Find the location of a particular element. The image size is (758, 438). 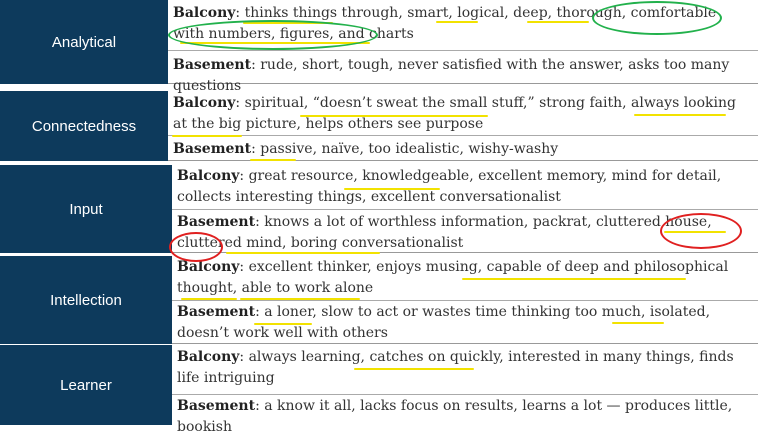

theme-label: Learner is located at coordinates (86, 385).